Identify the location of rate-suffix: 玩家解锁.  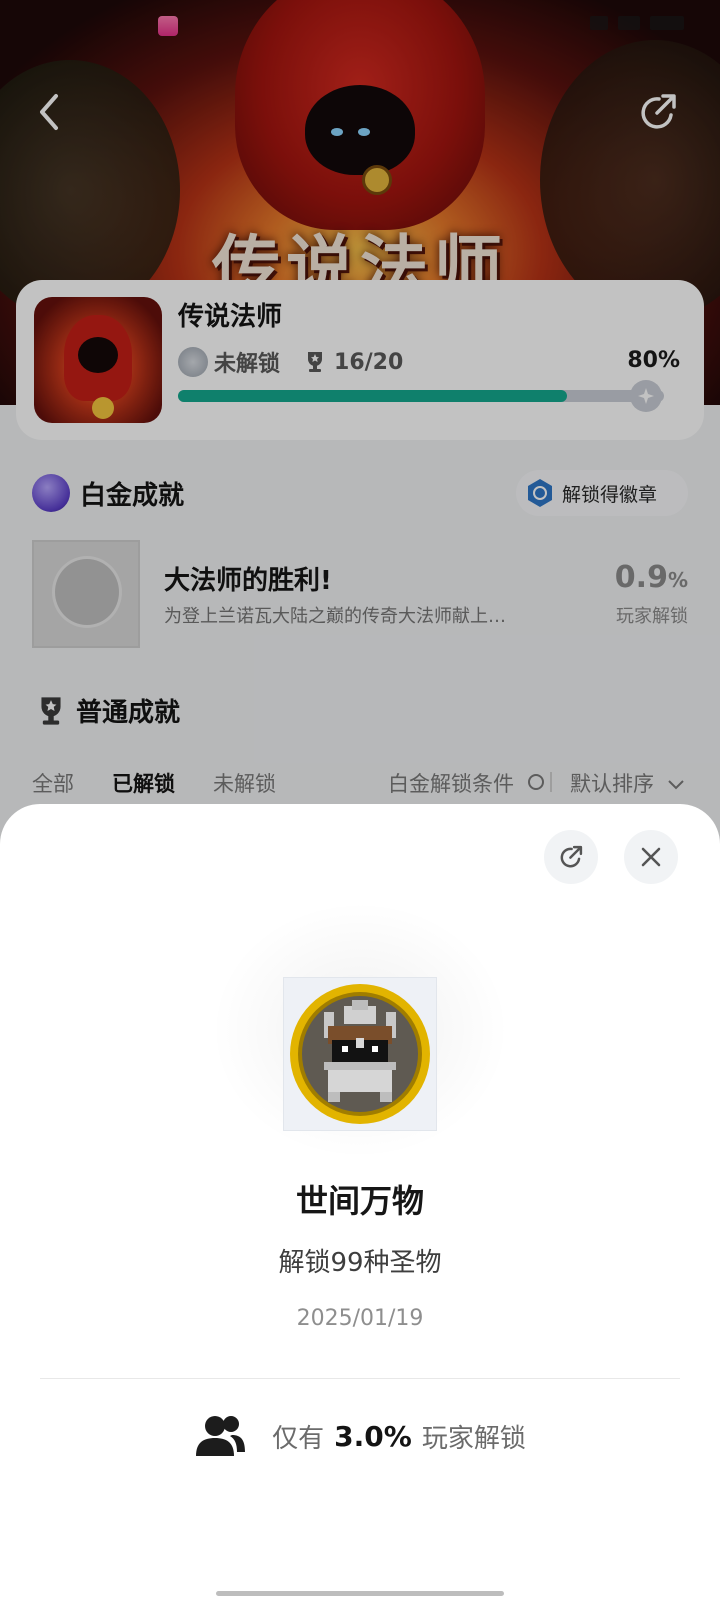
(473, 1438).